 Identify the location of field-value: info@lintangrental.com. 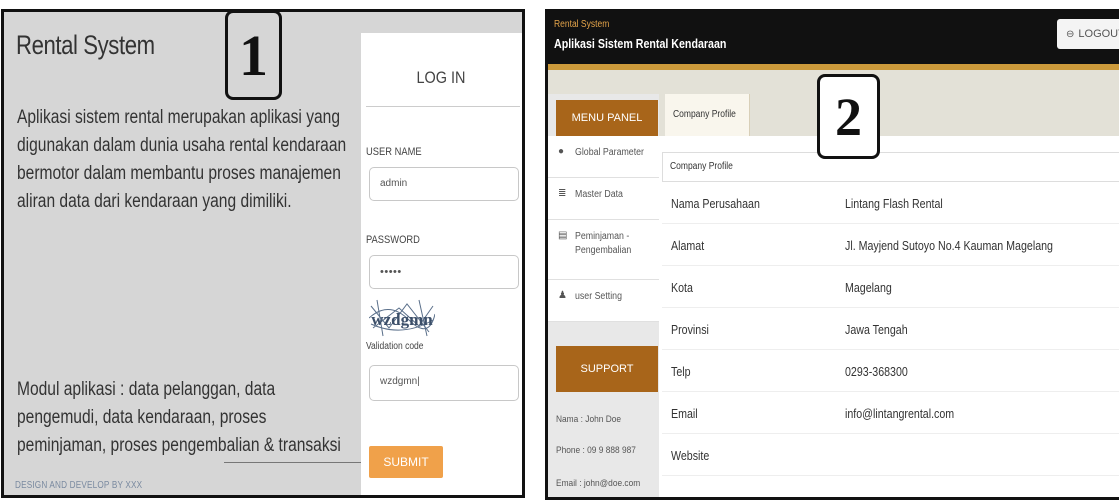
(900, 413).